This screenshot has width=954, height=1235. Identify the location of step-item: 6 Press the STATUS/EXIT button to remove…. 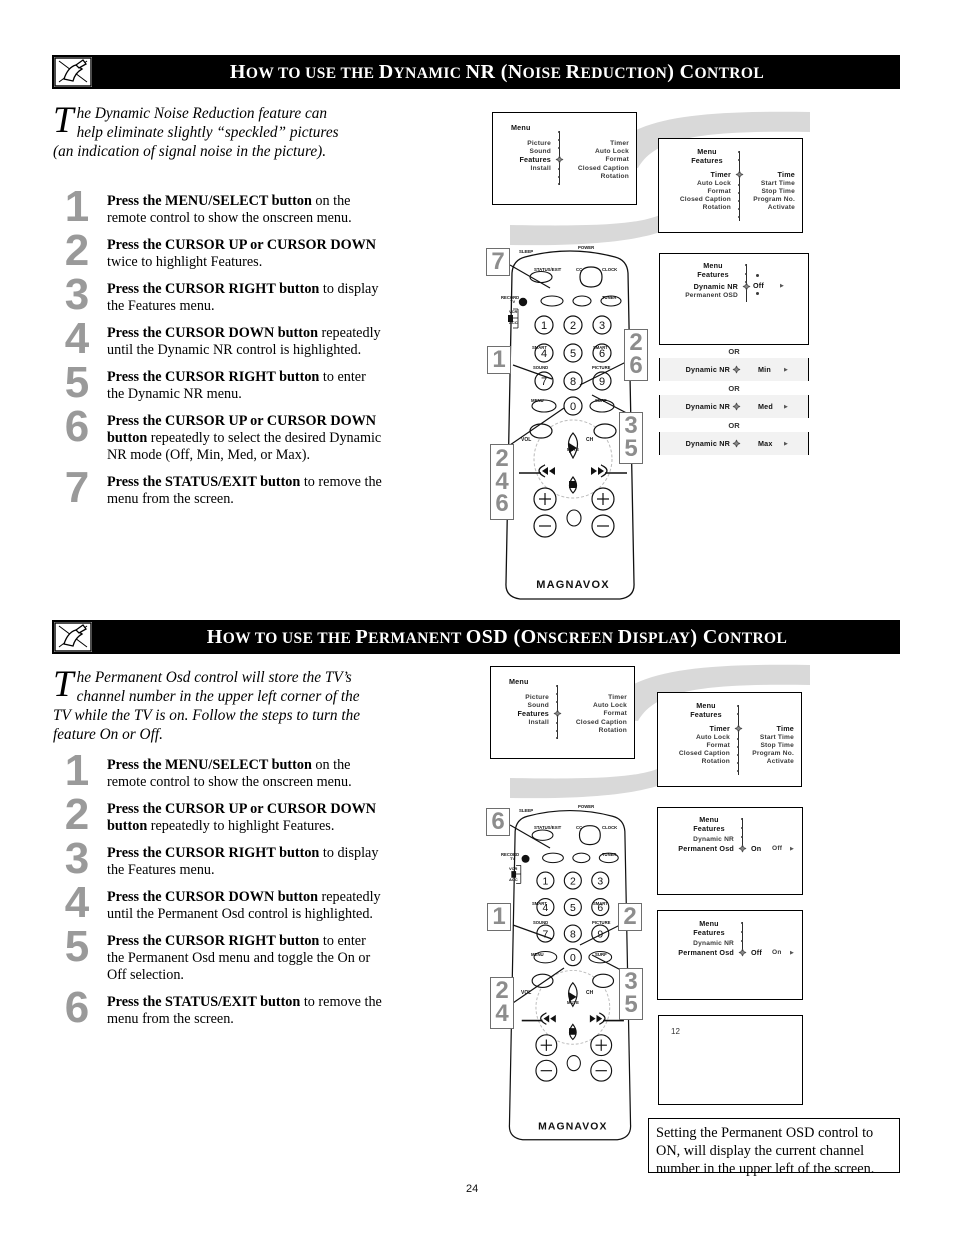
(220, 1008).